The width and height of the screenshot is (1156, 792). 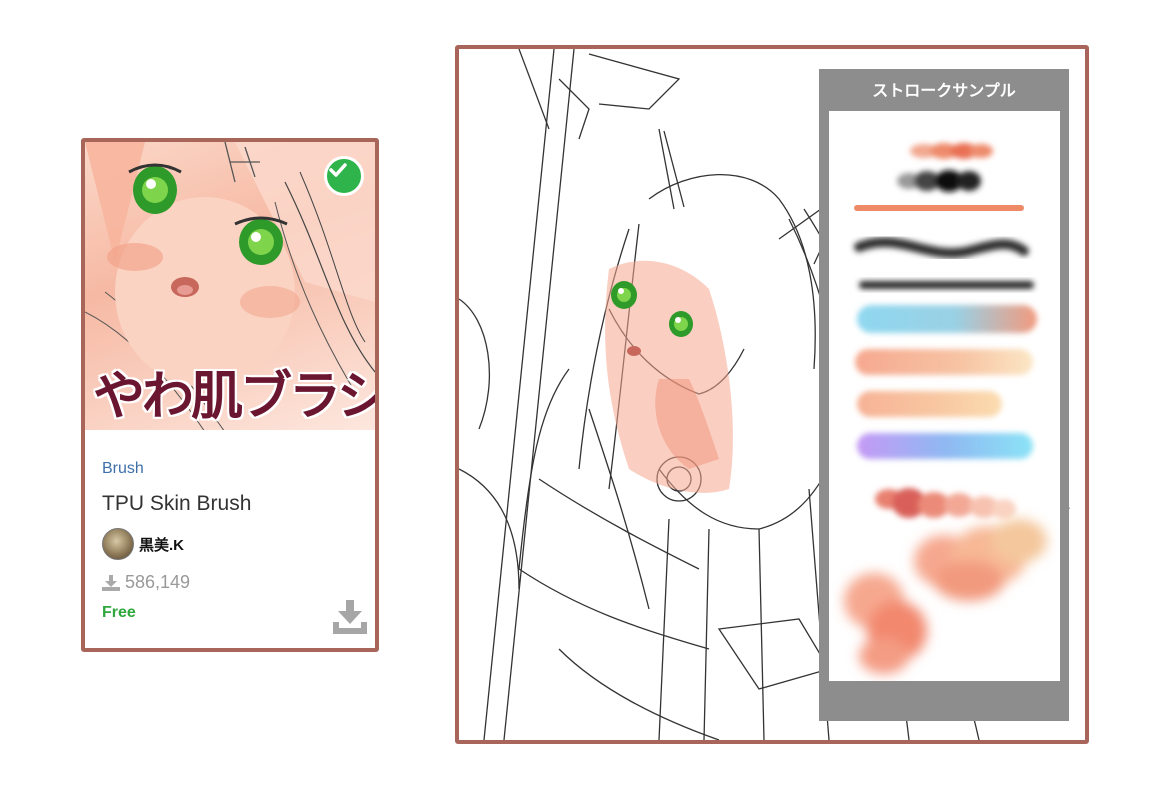 What do you see at coordinates (945, 503) in the screenshot?
I see `stroke-sample-red-dabs` at bounding box center [945, 503].